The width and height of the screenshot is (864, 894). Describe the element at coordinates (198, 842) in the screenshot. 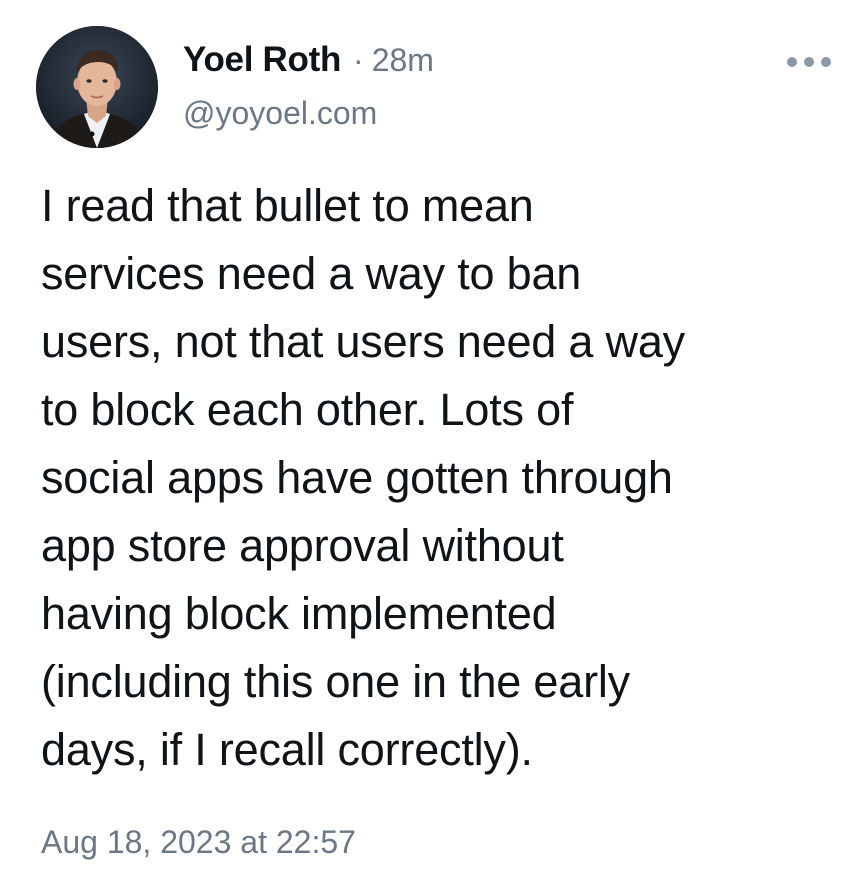

I see `post-timestamp: Aug 18, 2023 at 22:57` at that location.